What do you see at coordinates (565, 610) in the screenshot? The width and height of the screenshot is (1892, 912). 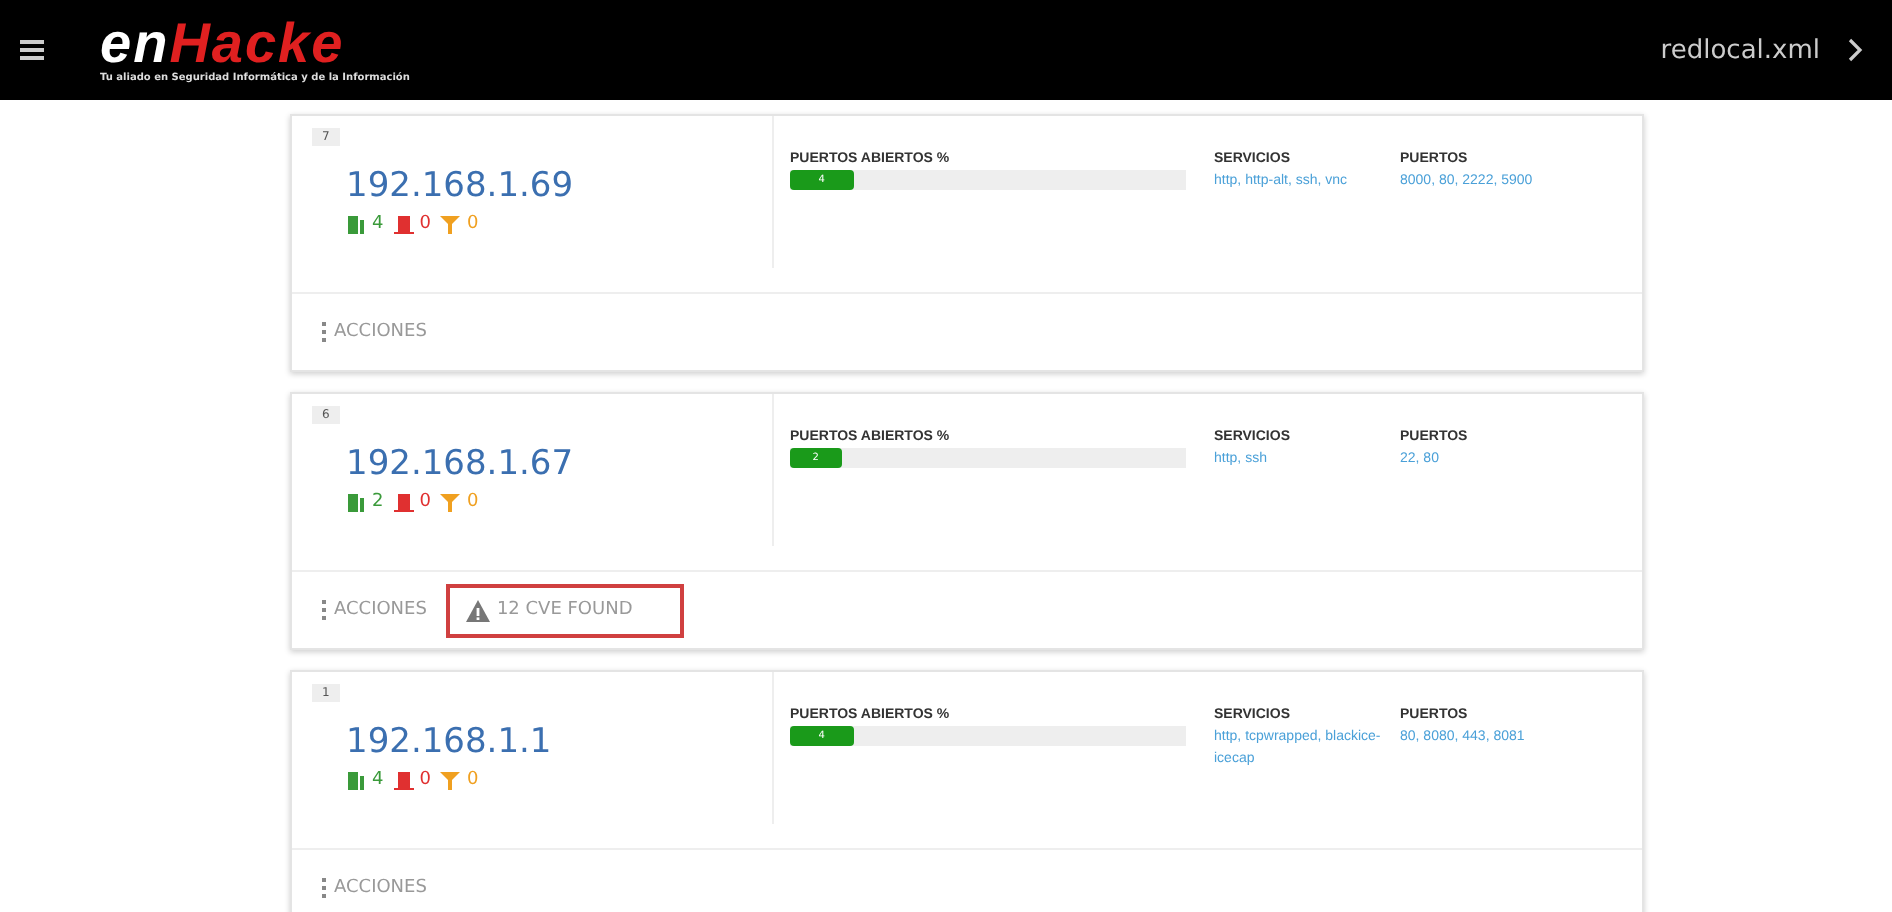 I see `cve-button: 12 CVE FOUND` at bounding box center [565, 610].